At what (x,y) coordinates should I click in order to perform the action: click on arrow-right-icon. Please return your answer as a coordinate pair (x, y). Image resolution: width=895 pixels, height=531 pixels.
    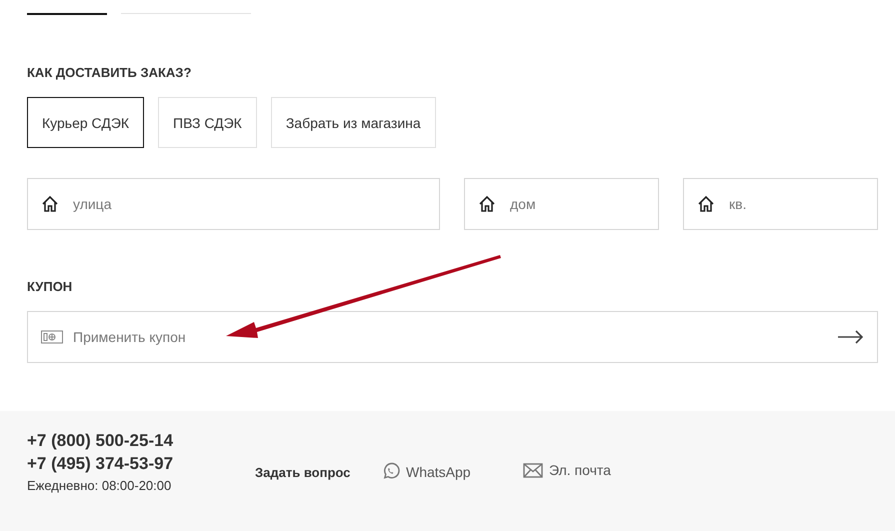
    Looking at the image, I should click on (851, 337).